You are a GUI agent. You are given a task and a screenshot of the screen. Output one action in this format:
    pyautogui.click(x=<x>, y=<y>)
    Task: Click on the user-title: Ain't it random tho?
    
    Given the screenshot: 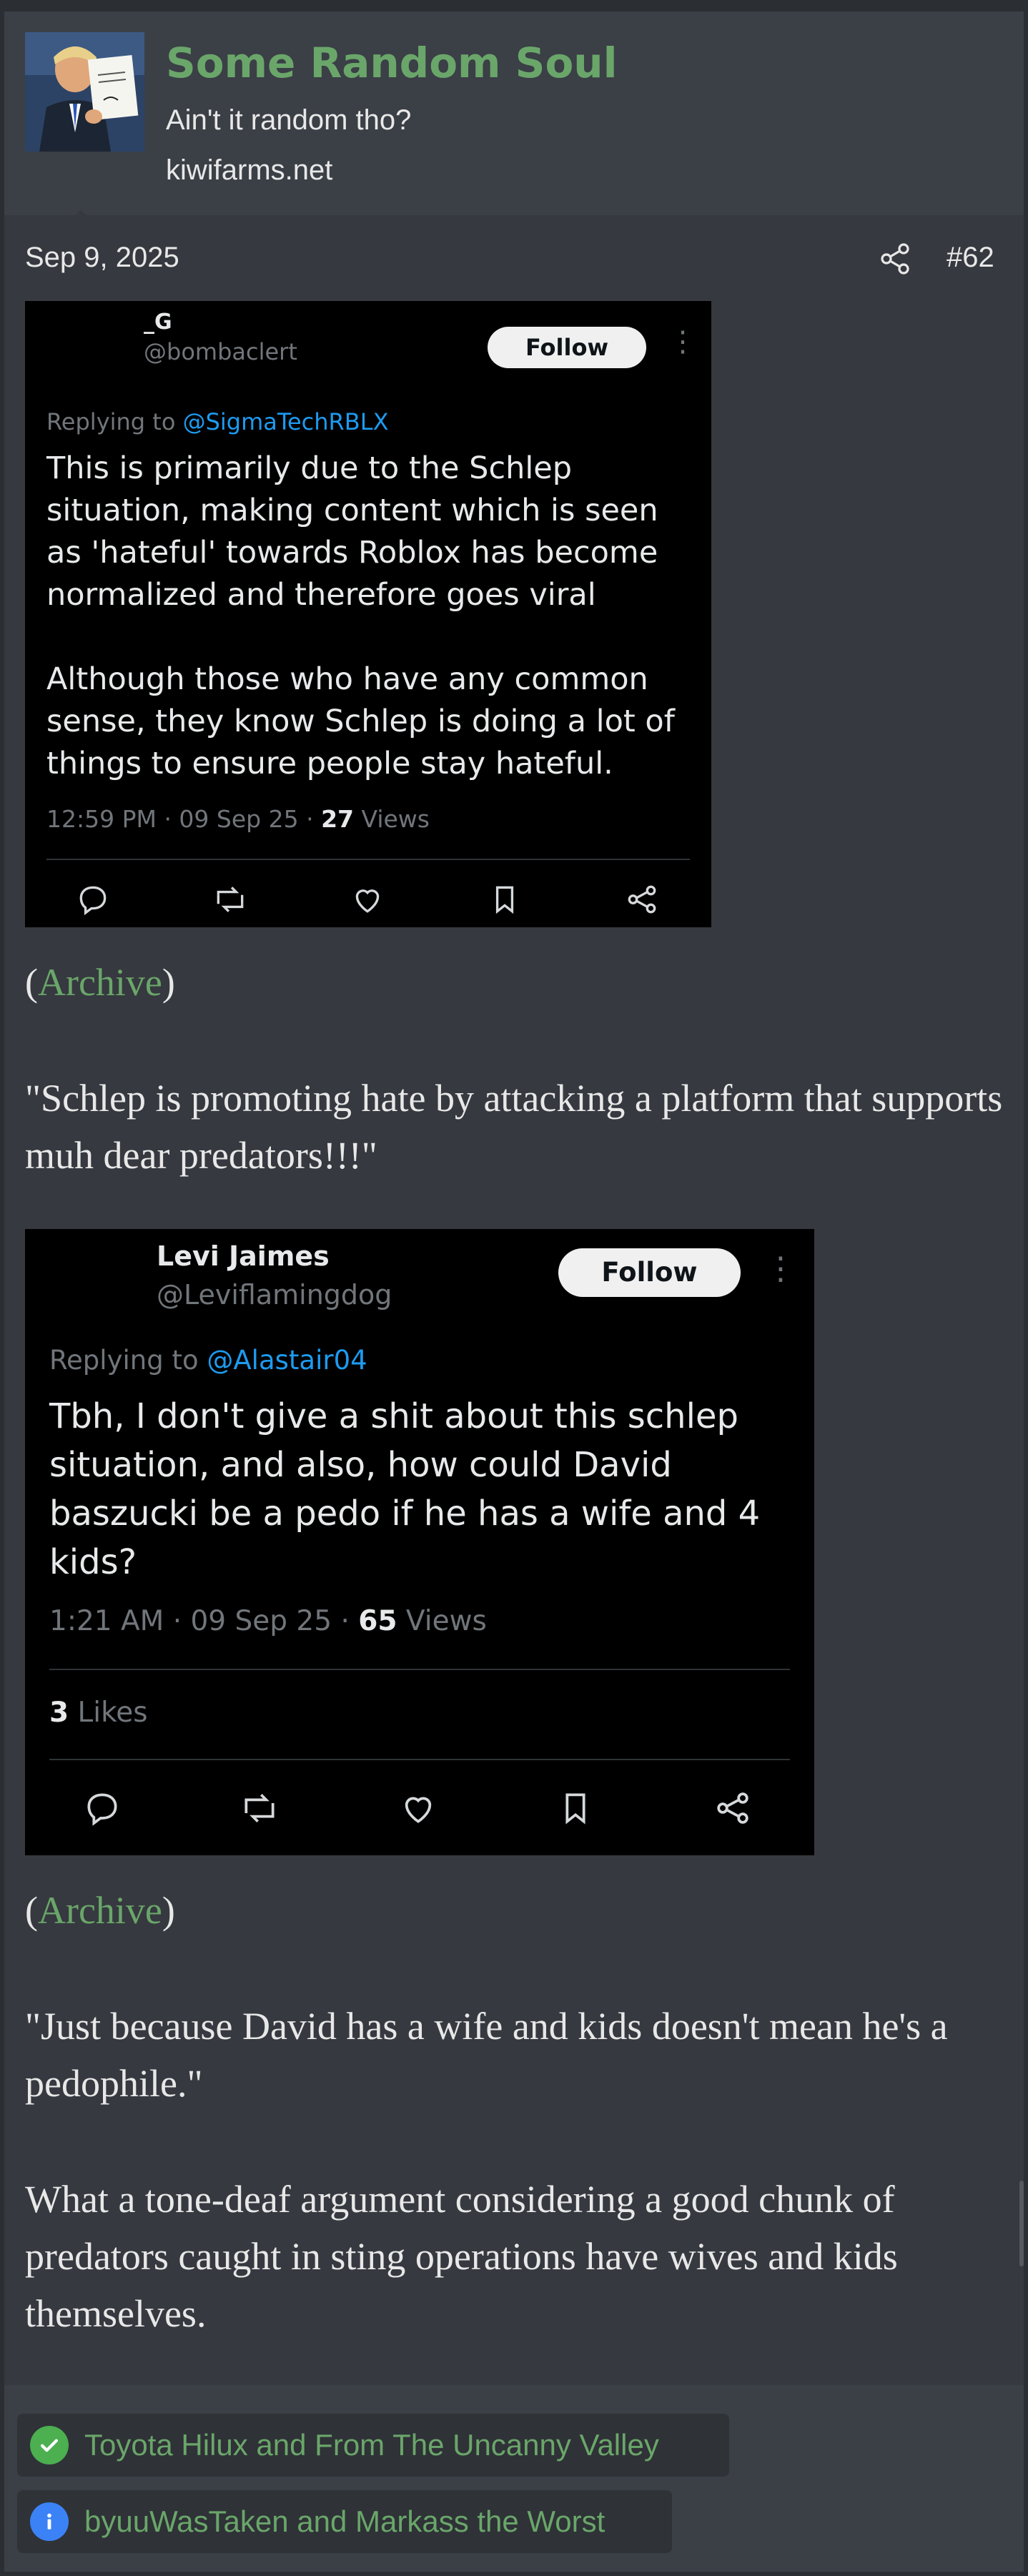 What is the action you would take?
    pyautogui.click(x=289, y=120)
    